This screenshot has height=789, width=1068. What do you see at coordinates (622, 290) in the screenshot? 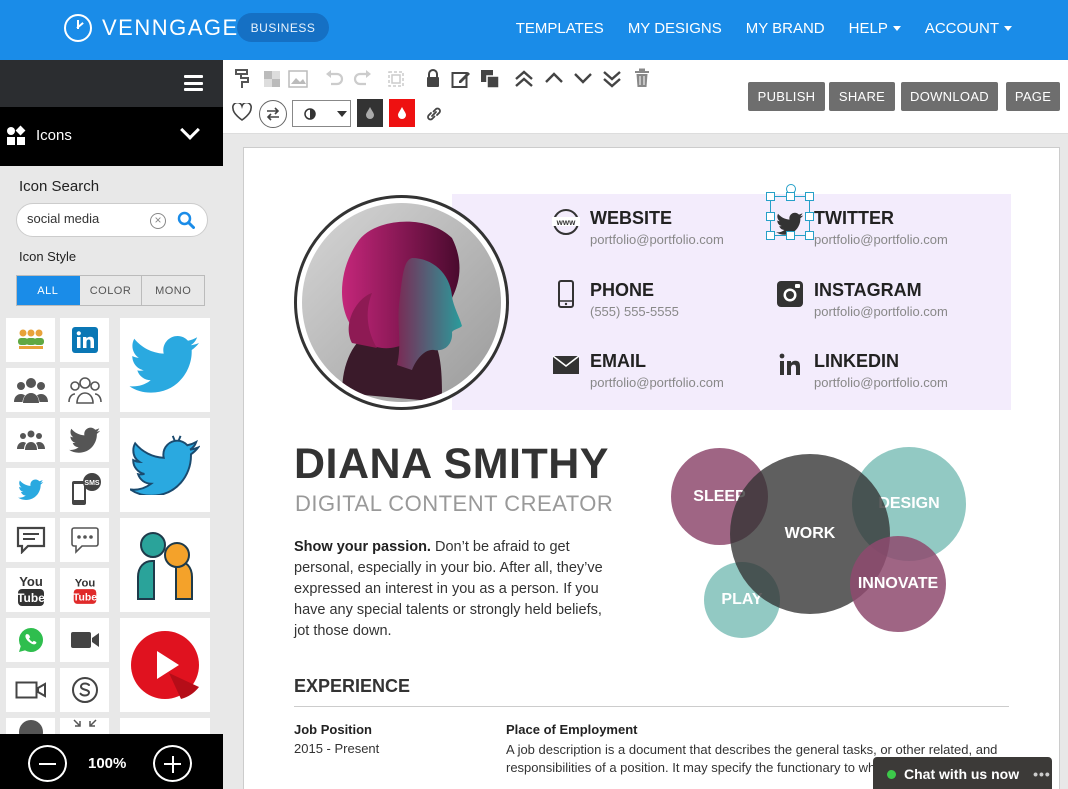
I see `contact-phone-label: PHONE` at bounding box center [622, 290].